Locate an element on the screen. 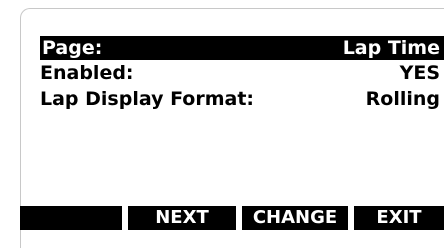  softkey-bar: NEXT CHANGE EXIT is located at coordinates (232, 219).